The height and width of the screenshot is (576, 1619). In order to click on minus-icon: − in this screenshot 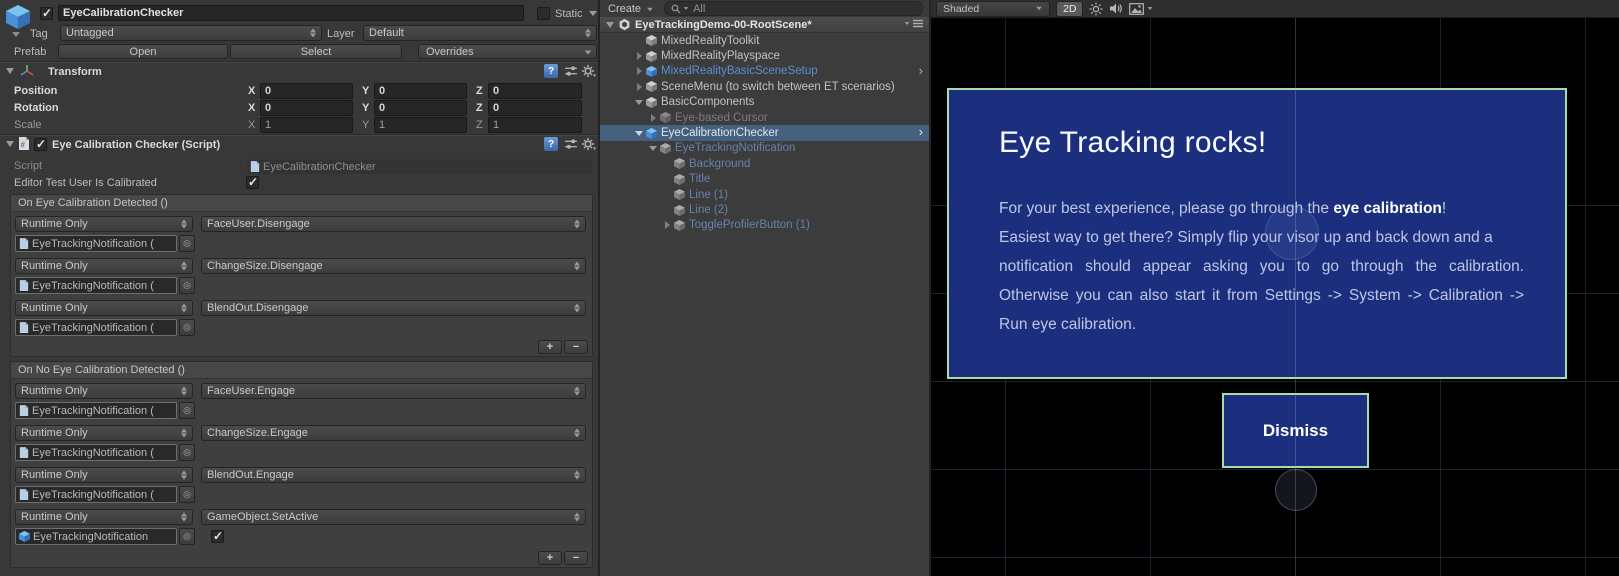, I will do `click(576, 558)`.